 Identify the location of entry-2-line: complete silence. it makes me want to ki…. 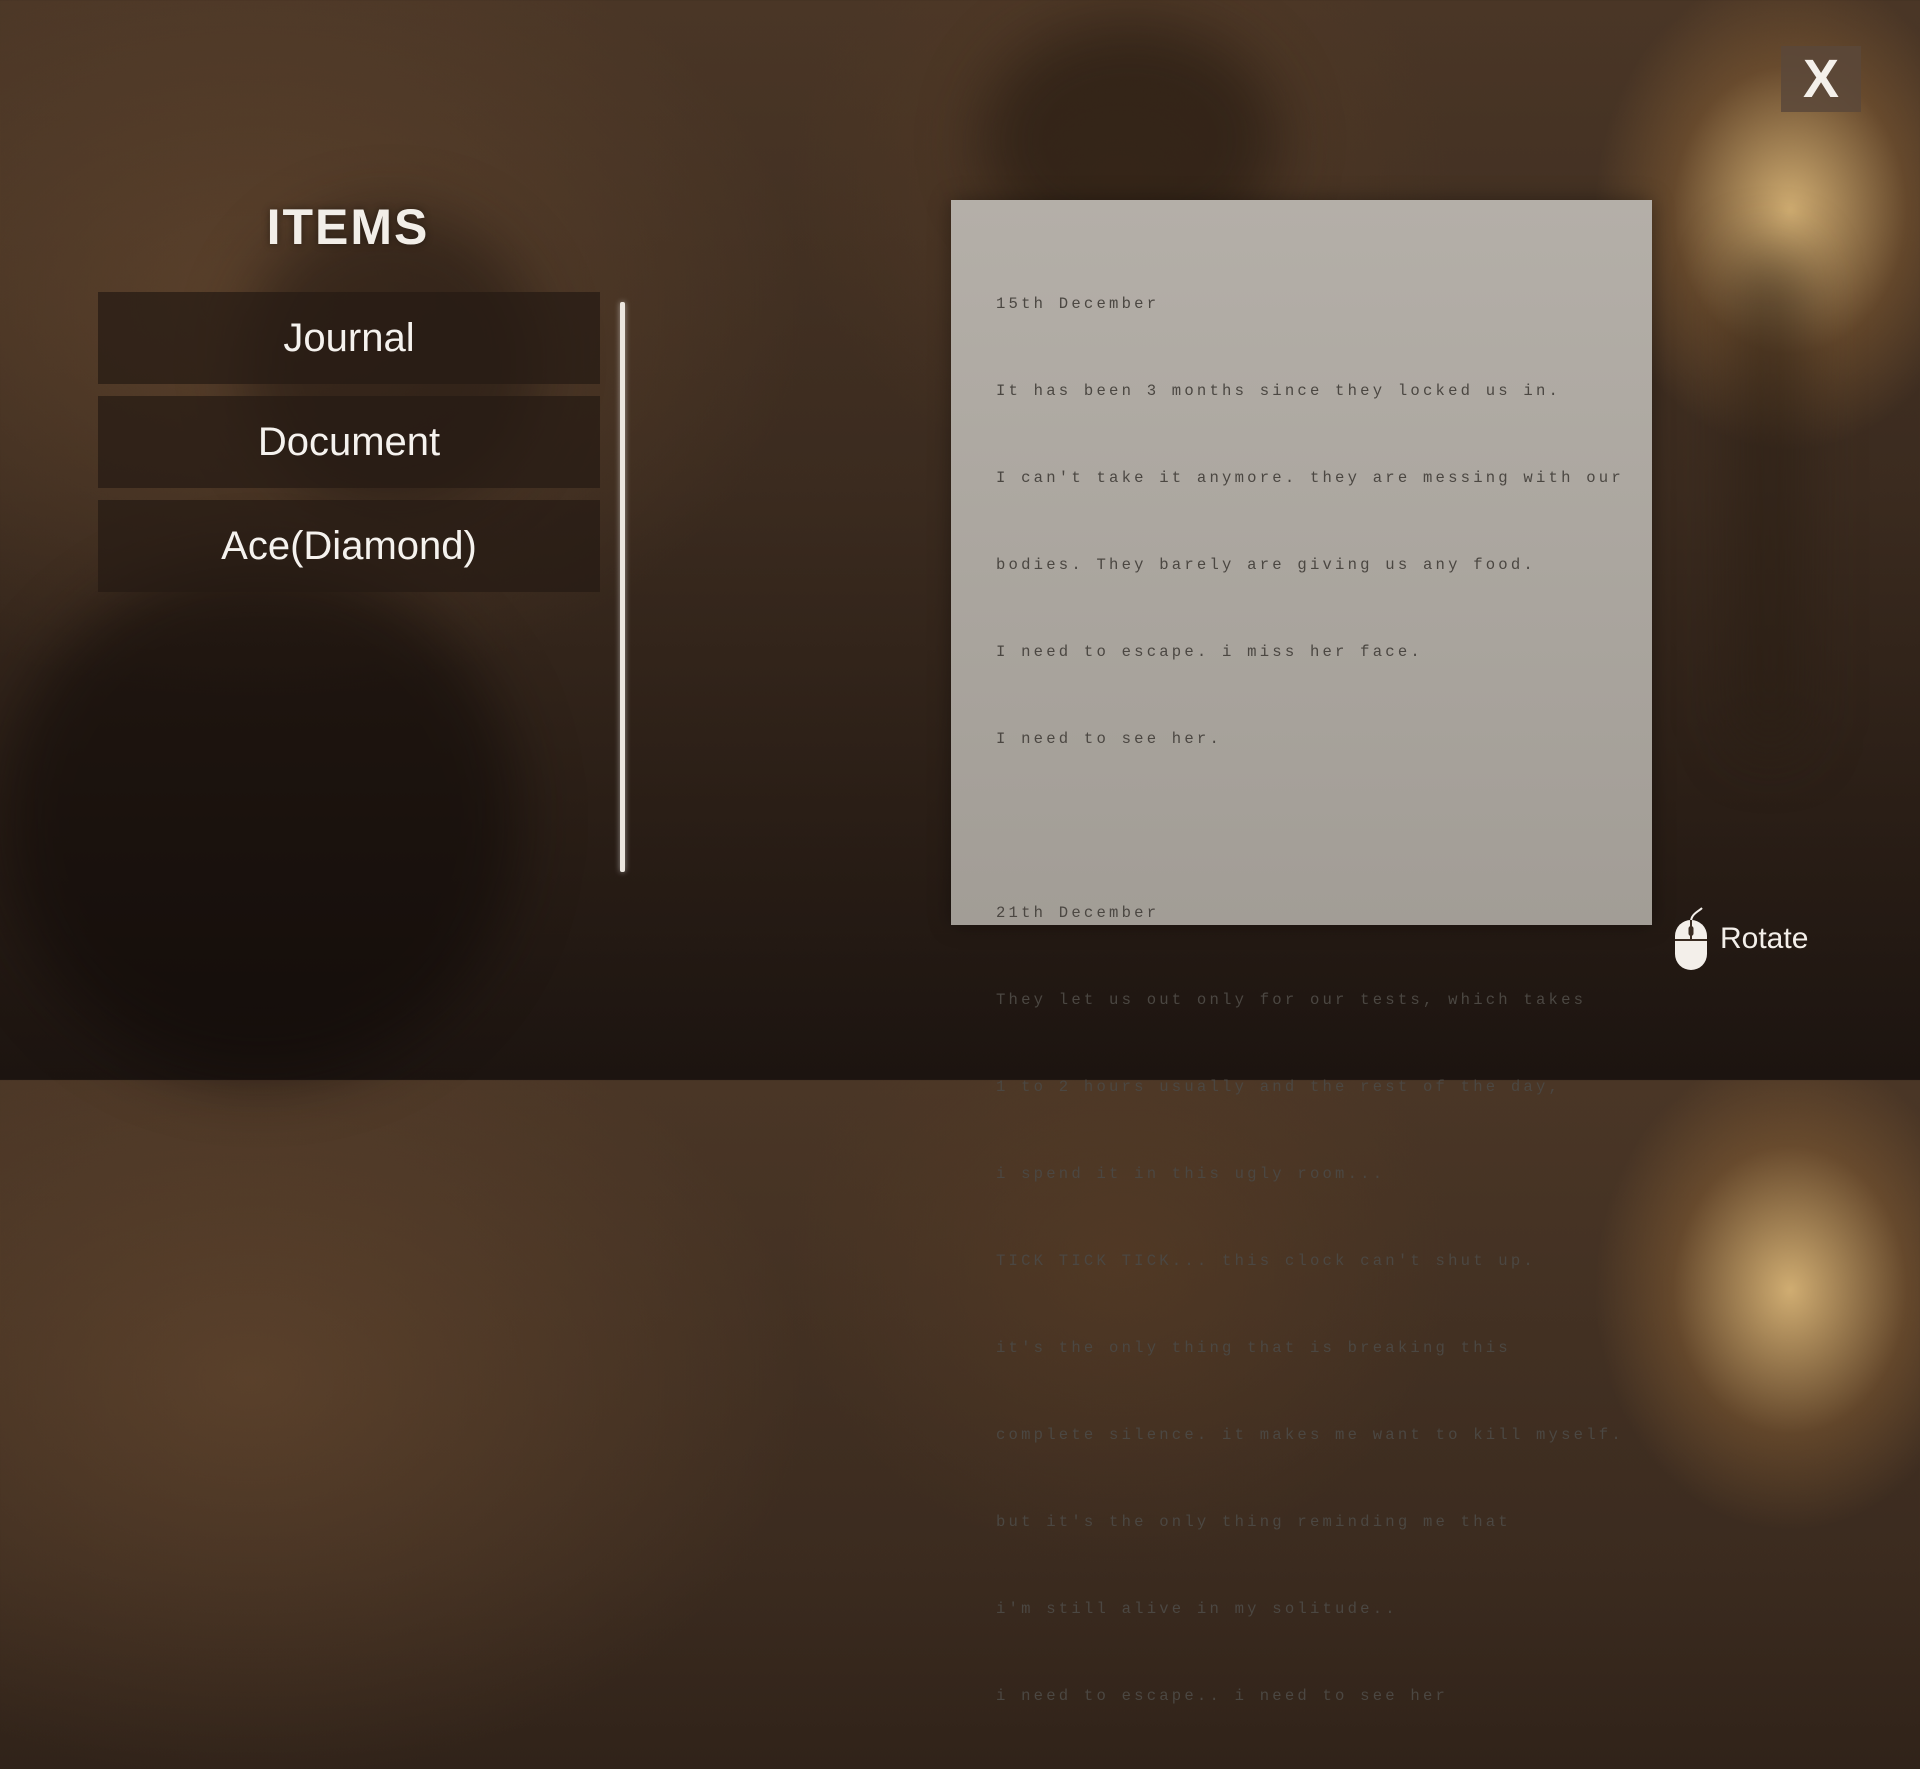
(1310, 1435).